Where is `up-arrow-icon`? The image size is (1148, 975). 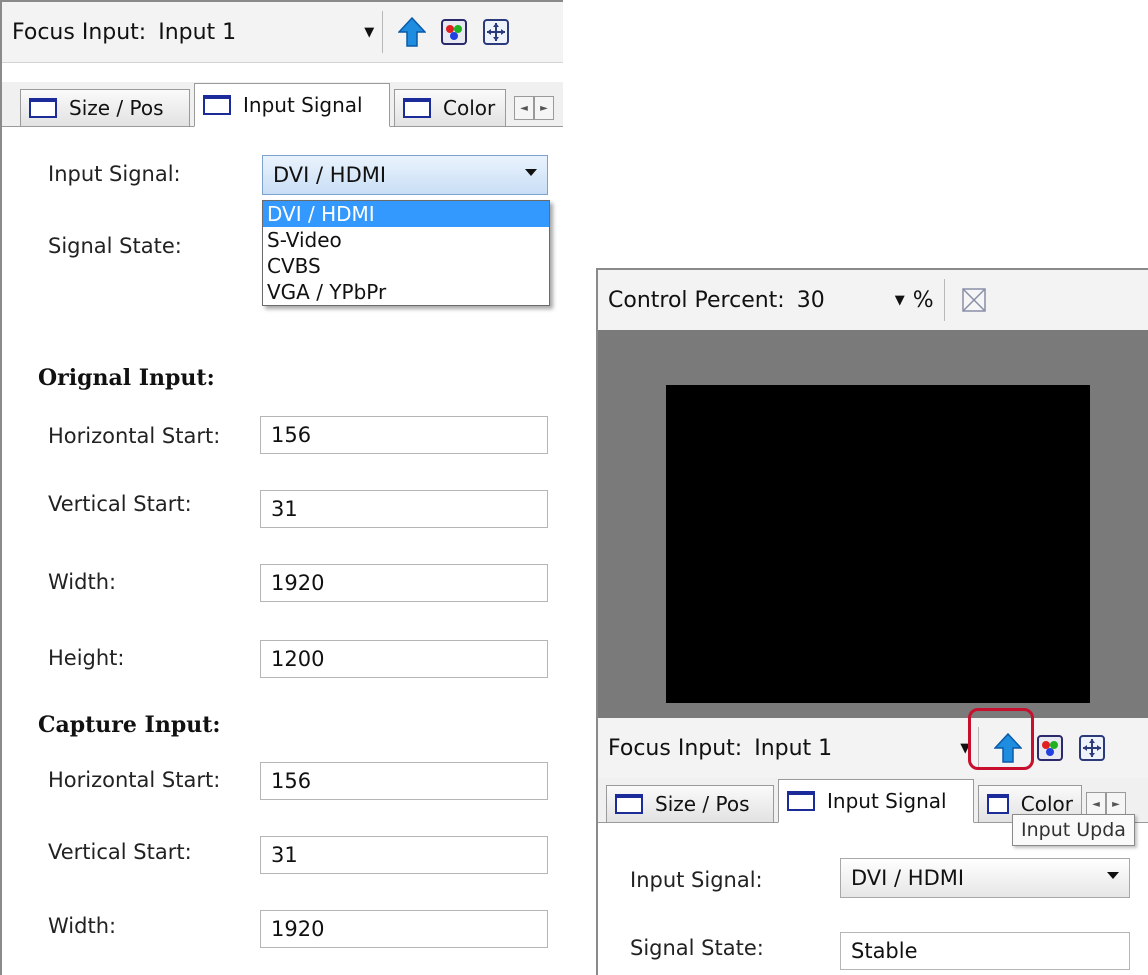 up-arrow-icon is located at coordinates (412, 32).